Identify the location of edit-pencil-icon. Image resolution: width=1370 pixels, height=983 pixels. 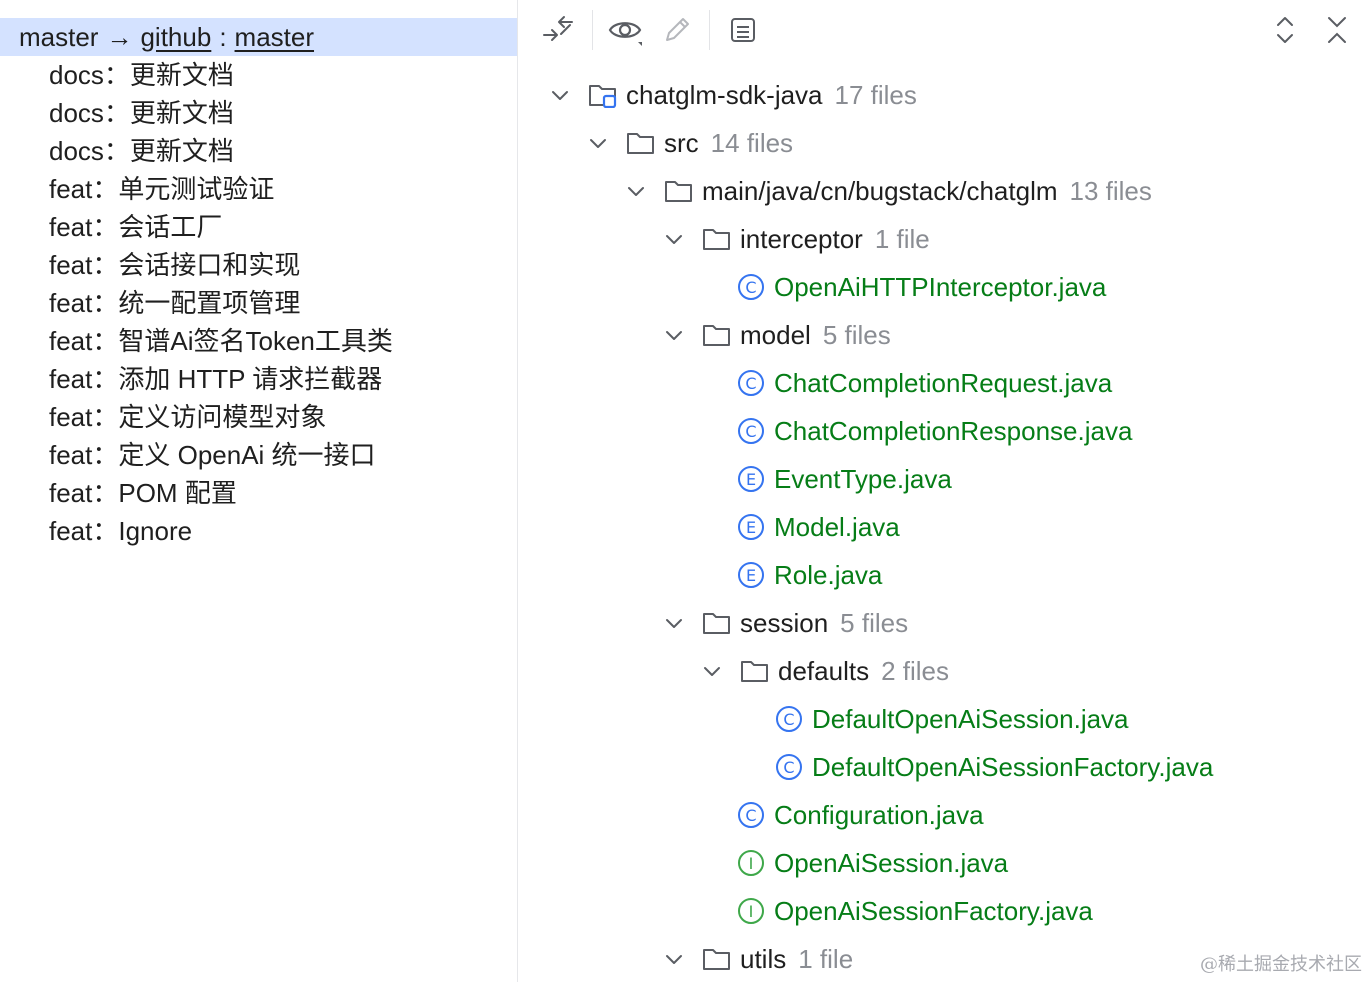
(677, 30).